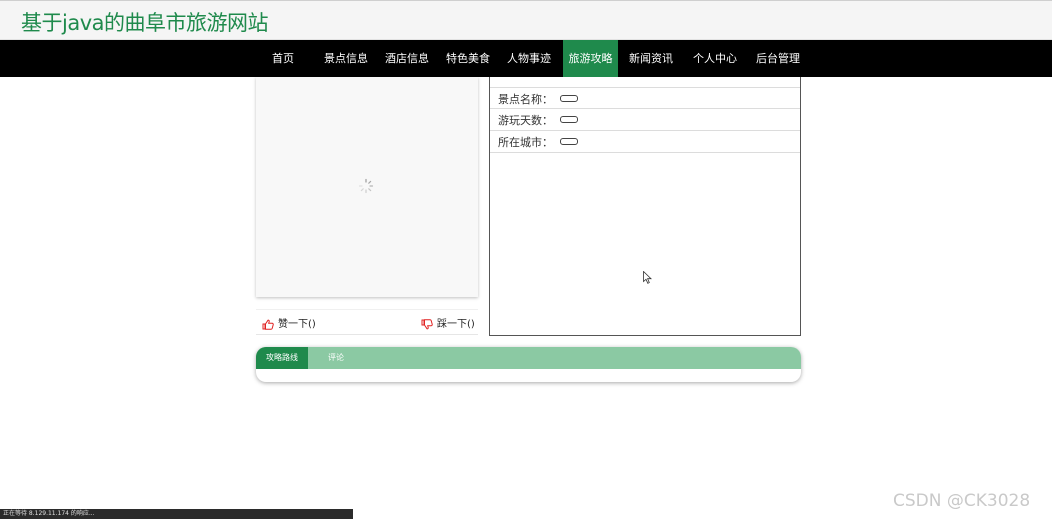 This screenshot has height=519, width=1052. I want to click on info-row-days: 游玩天数：, so click(645, 120).